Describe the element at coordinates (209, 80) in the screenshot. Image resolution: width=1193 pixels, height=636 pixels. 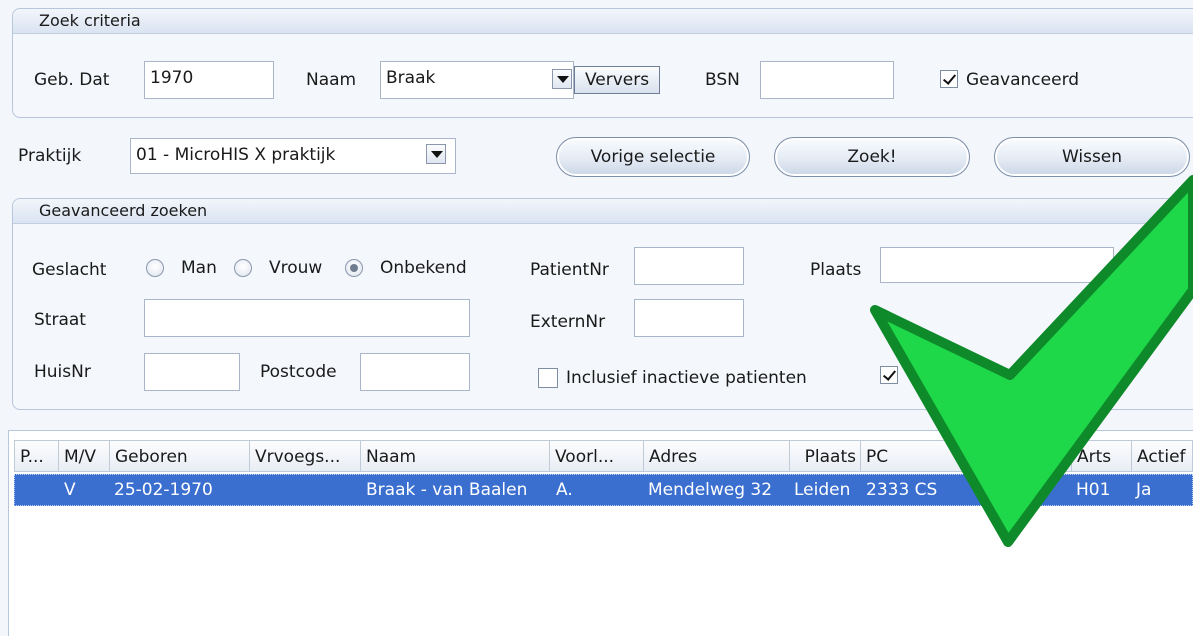
I see `geb-dat-input: 1970` at that location.